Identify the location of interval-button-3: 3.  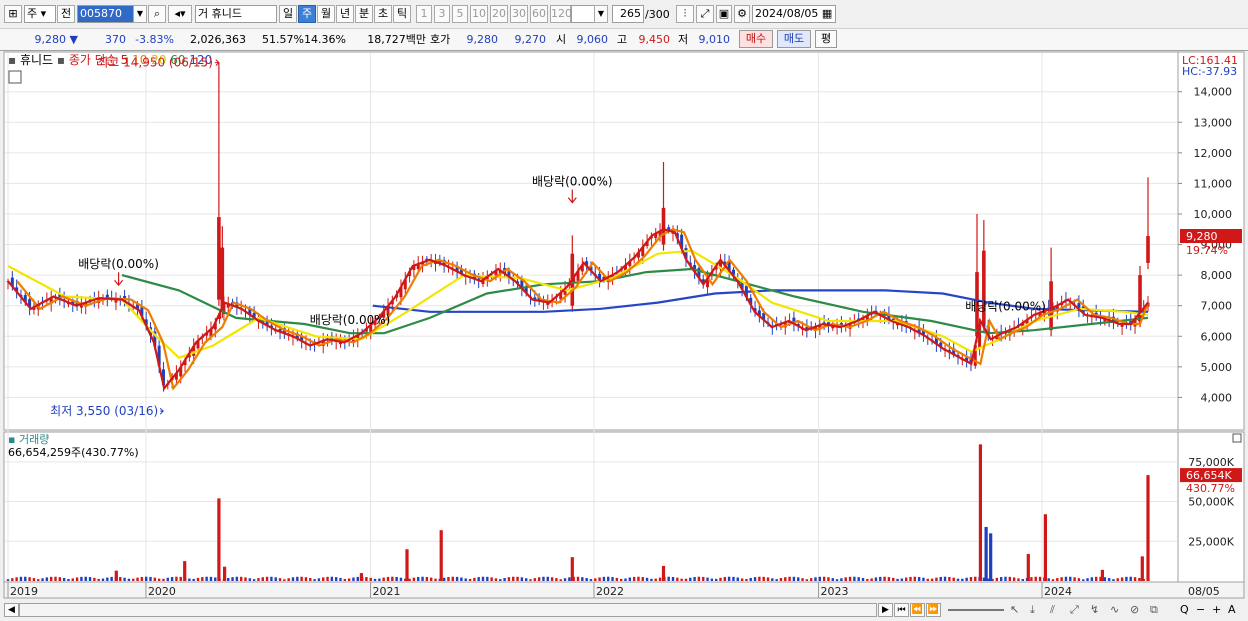
(442, 14).